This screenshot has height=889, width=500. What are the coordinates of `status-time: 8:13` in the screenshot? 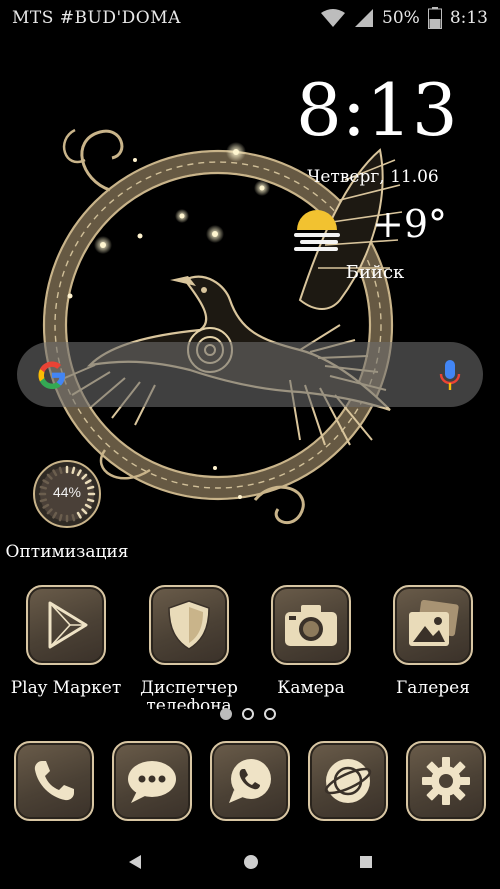 It's located at (468, 18).